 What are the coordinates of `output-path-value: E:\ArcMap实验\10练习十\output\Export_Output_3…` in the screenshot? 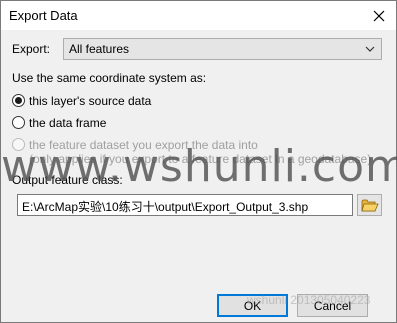 It's located at (165, 207).